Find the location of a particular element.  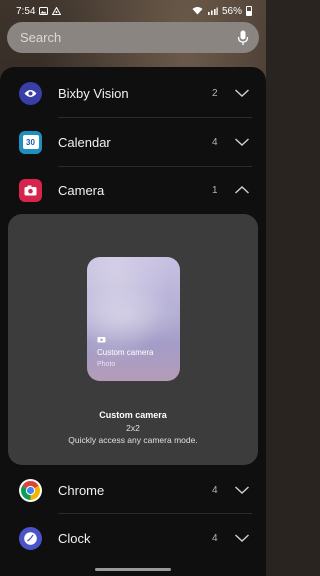

app-name: Bixby Vision is located at coordinates (93, 93).